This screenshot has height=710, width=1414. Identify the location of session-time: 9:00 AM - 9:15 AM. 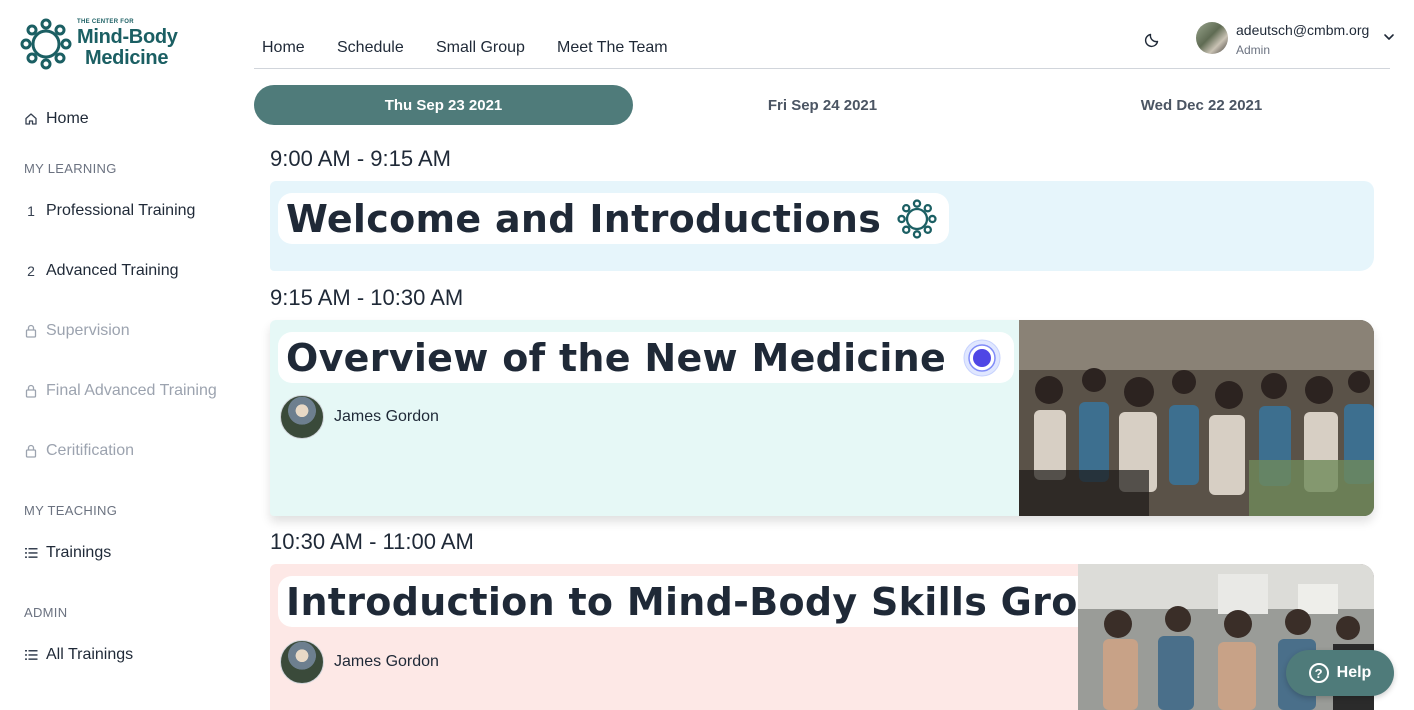
(360, 158).